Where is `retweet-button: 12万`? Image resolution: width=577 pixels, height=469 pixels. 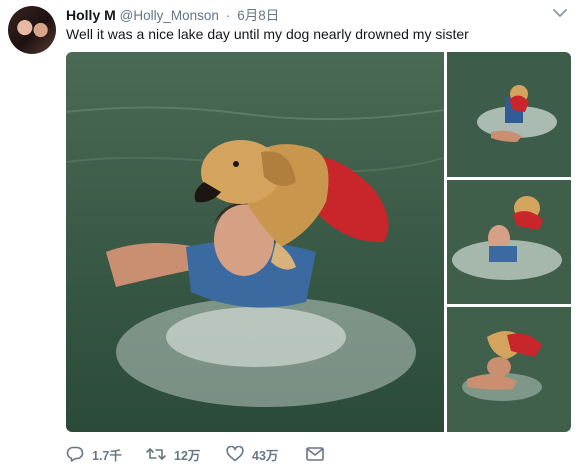
retweet-button: 12万 is located at coordinates (186, 454).